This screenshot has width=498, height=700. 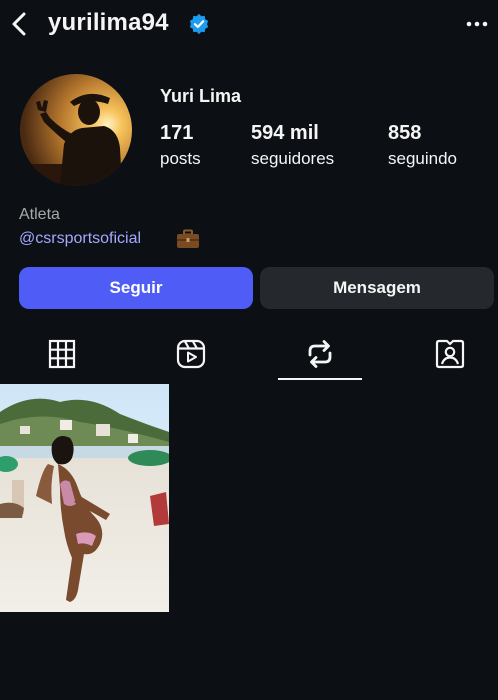 What do you see at coordinates (450, 354) in the screenshot?
I see `tagged-icon` at bounding box center [450, 354].